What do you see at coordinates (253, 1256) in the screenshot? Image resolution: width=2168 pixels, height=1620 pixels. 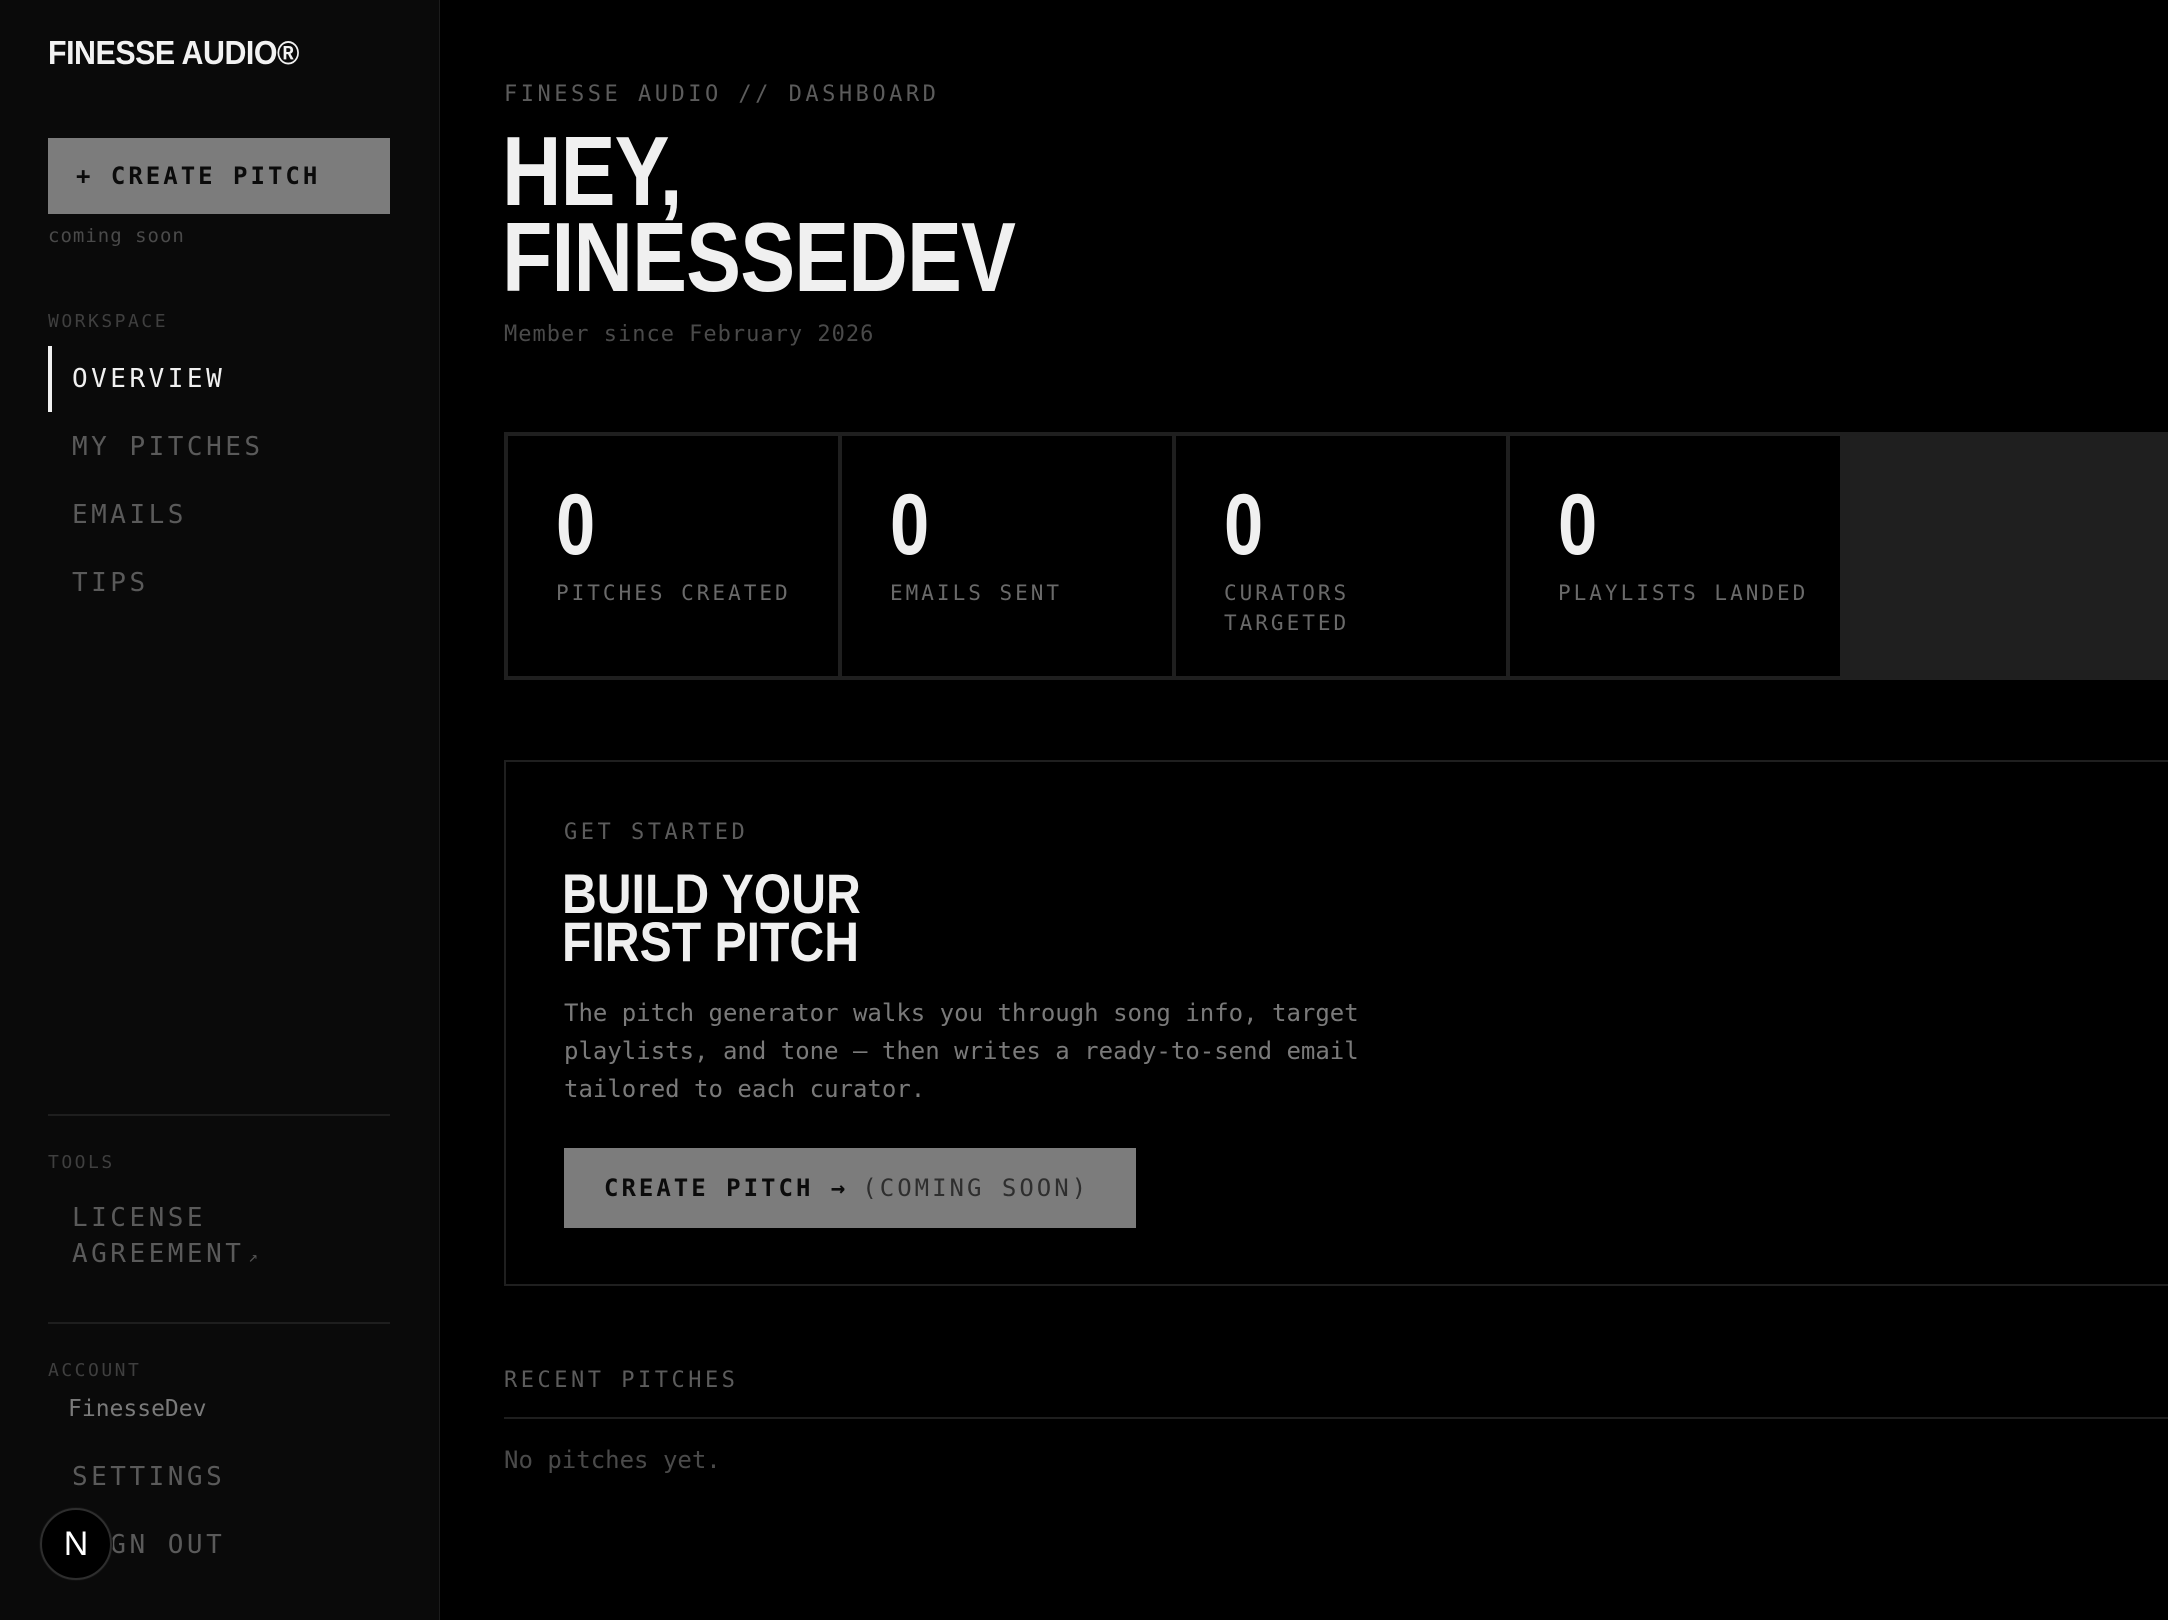 I see `external-link-icon: ↗` at bounding box center [253, 1256].